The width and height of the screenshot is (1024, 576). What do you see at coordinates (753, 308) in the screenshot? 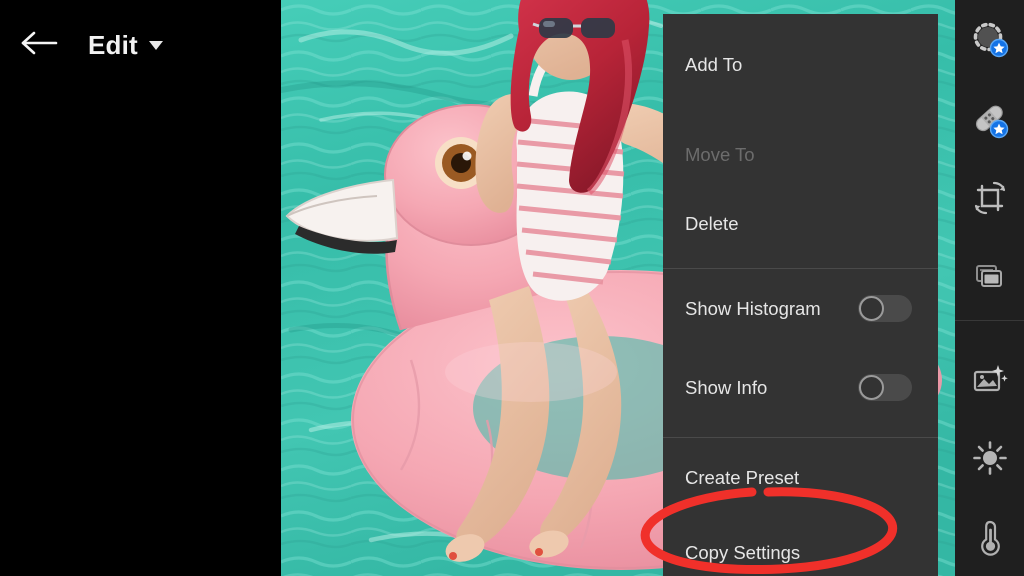
I see `menu-item-label: Show Histogram` at bounding box center [753, 308].